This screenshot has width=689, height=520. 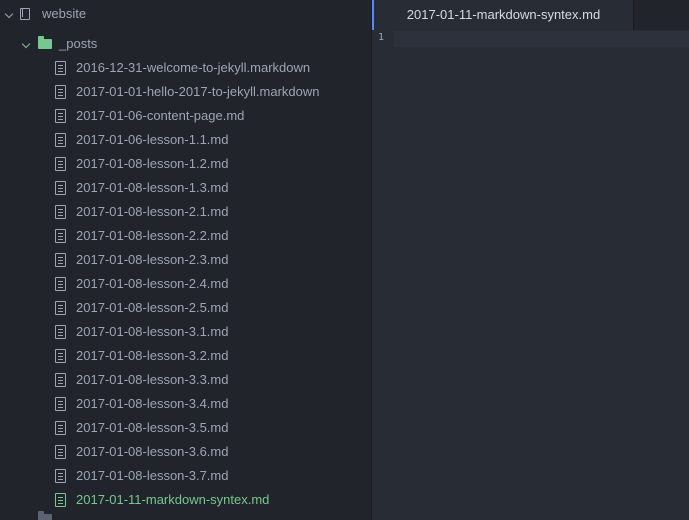 I want to click on file-item-label: 2017-01-08-lesson-3.7.md, so click(x=152, y=475).